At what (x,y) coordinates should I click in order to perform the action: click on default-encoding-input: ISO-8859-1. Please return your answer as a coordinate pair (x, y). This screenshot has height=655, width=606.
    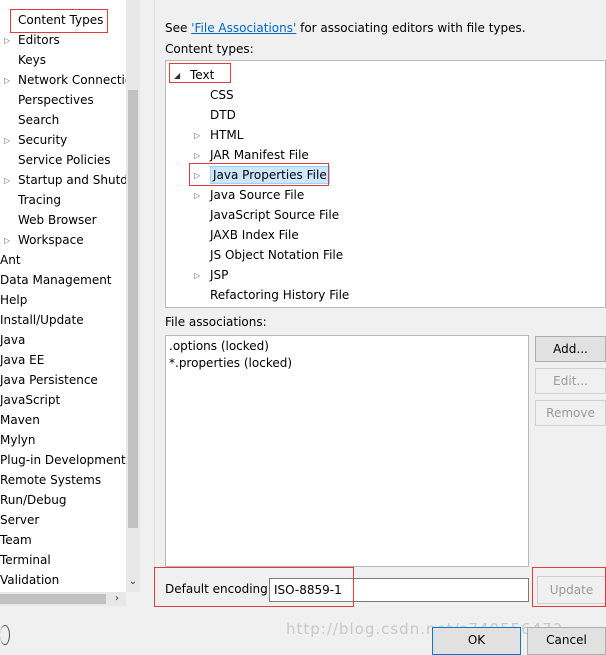
    Looking at the image, I should click on (399, 590).